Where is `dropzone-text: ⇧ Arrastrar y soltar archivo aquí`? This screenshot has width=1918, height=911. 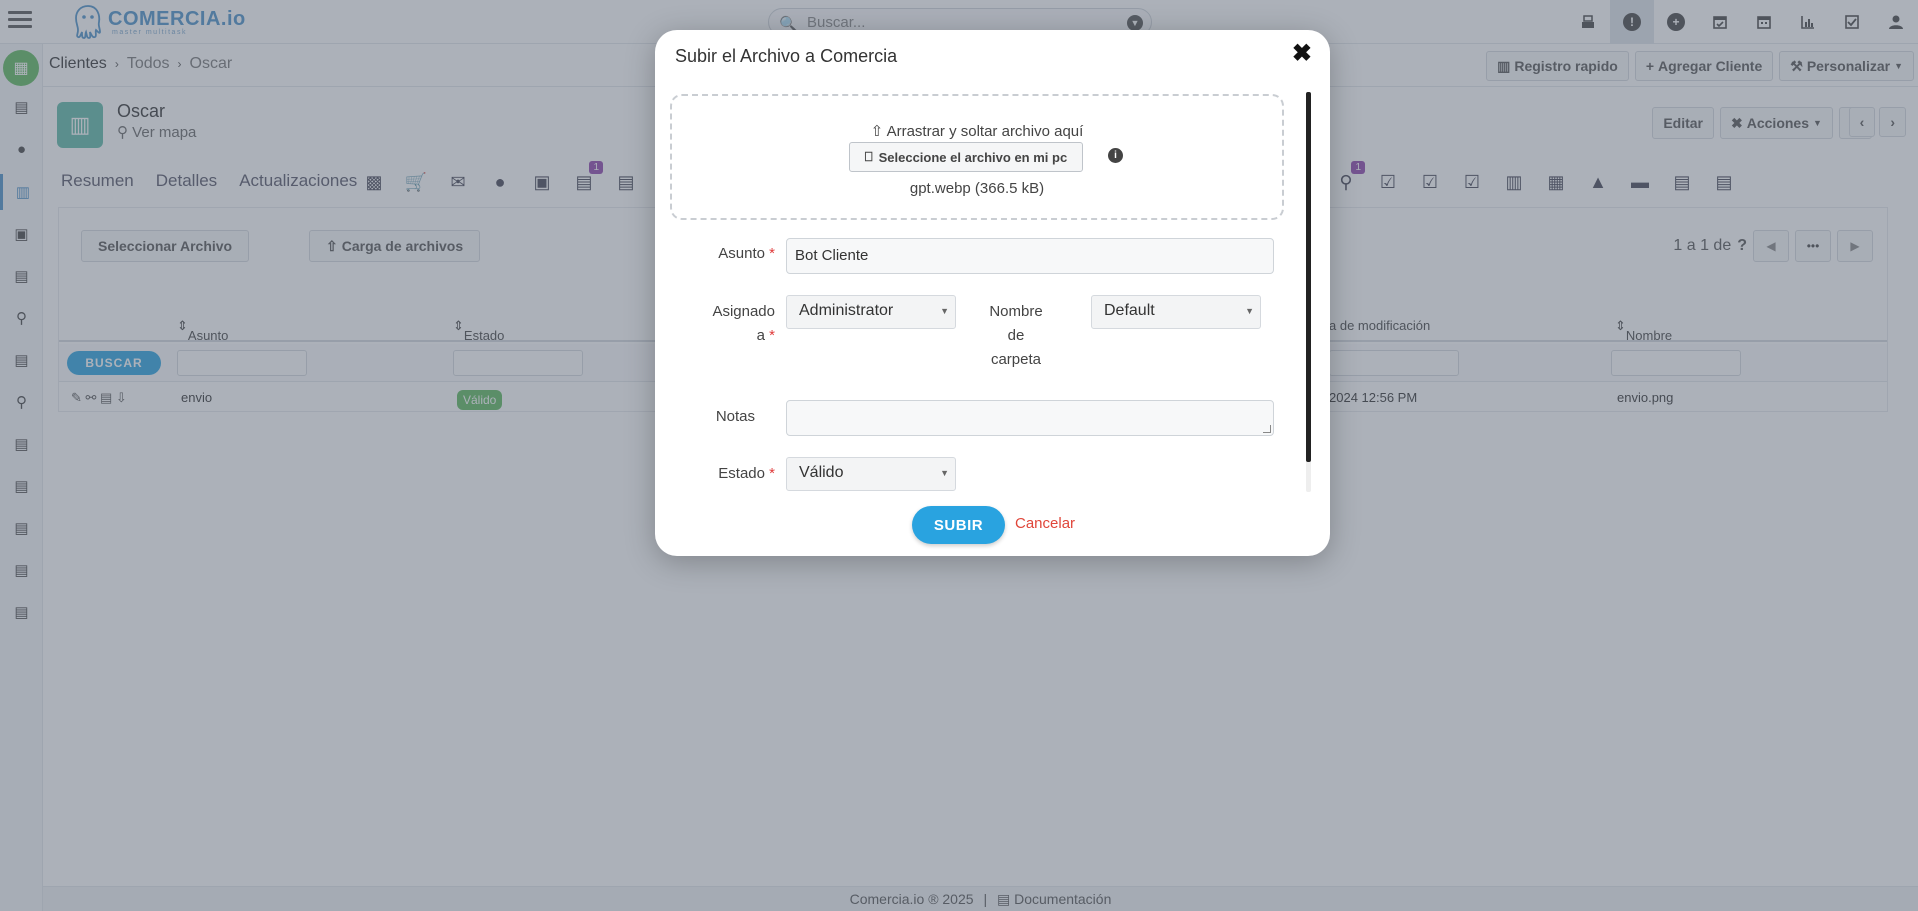 dropzone-text: ⇧ Arrastrar y soltar archivo aquí is located at coordinates (977, 131).